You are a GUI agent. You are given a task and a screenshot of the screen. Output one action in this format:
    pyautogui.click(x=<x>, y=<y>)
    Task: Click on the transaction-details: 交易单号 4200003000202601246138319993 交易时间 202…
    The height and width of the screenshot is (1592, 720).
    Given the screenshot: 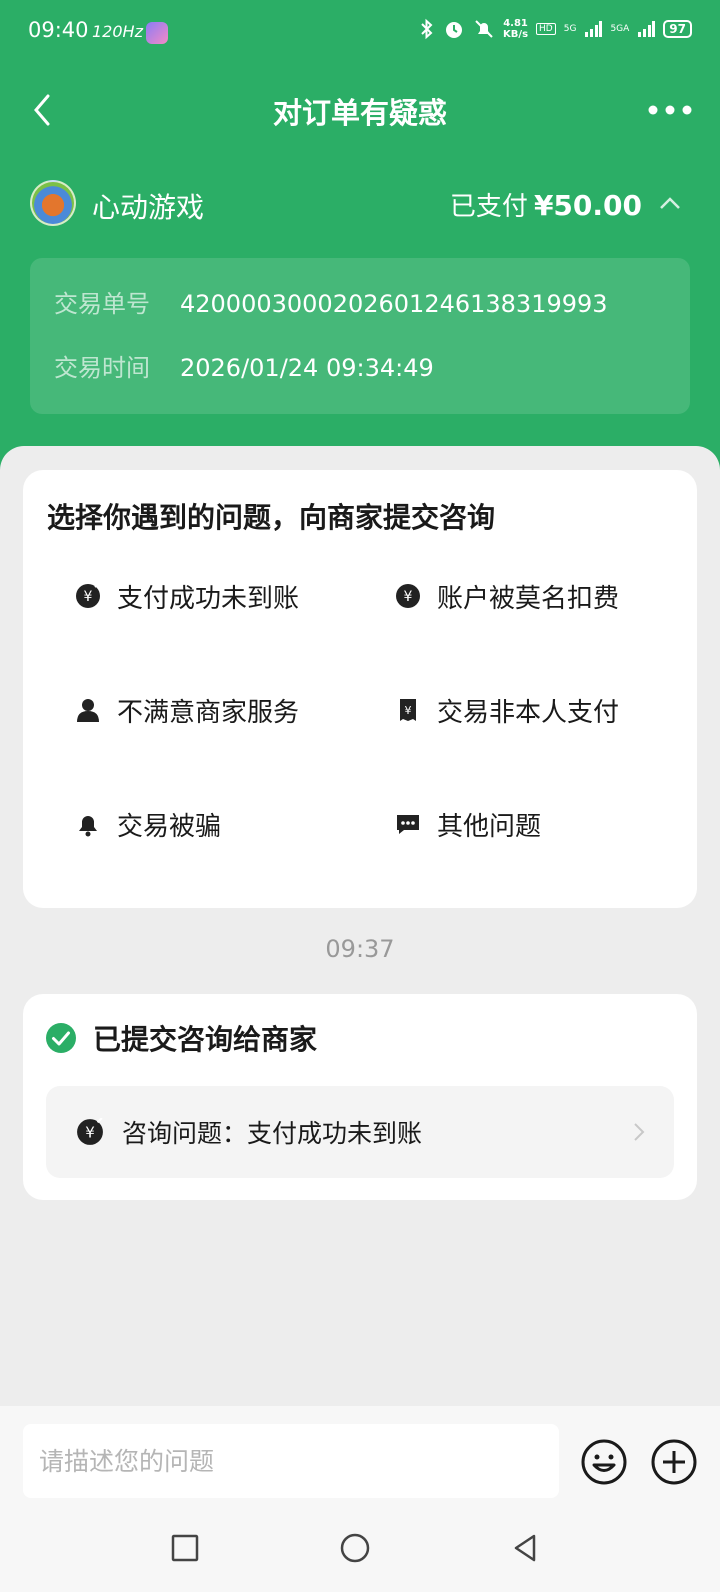 What is the action you would take?
    pyautogui.click(x=360, y=336)
    